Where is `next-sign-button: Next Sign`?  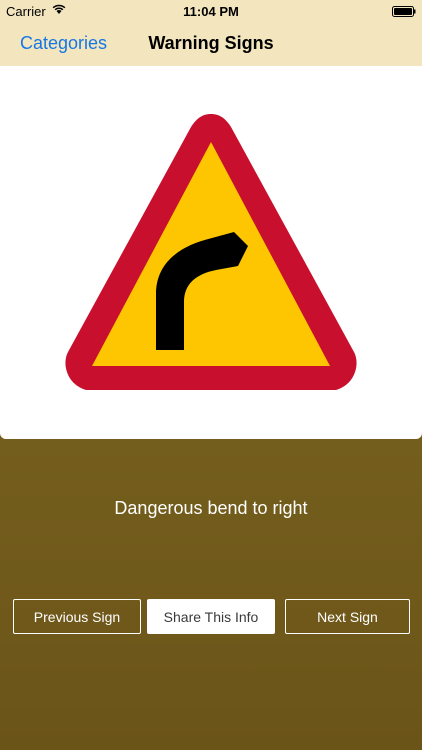 next-sign-button: Next Sign is located at coordinates (347, 616).